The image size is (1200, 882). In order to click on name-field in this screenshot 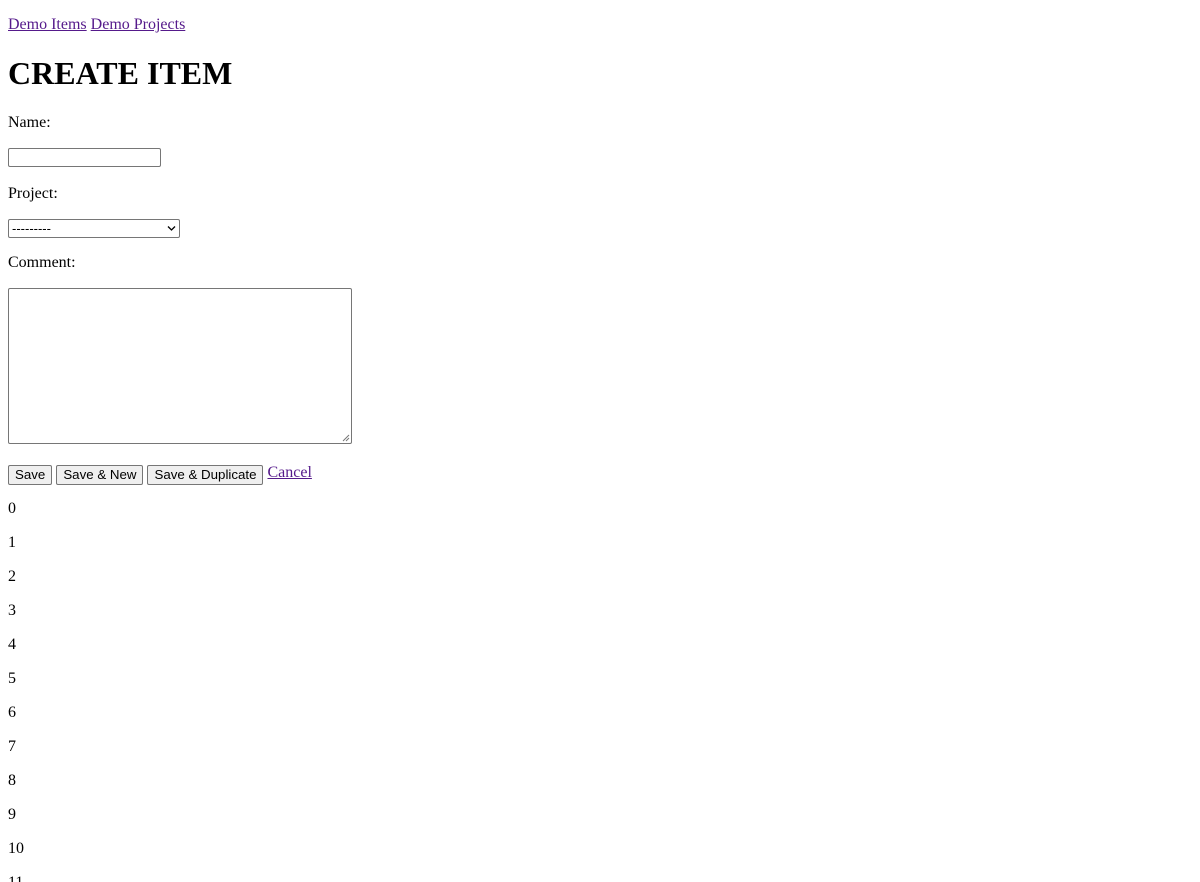, I will do `click(84, 157)`.